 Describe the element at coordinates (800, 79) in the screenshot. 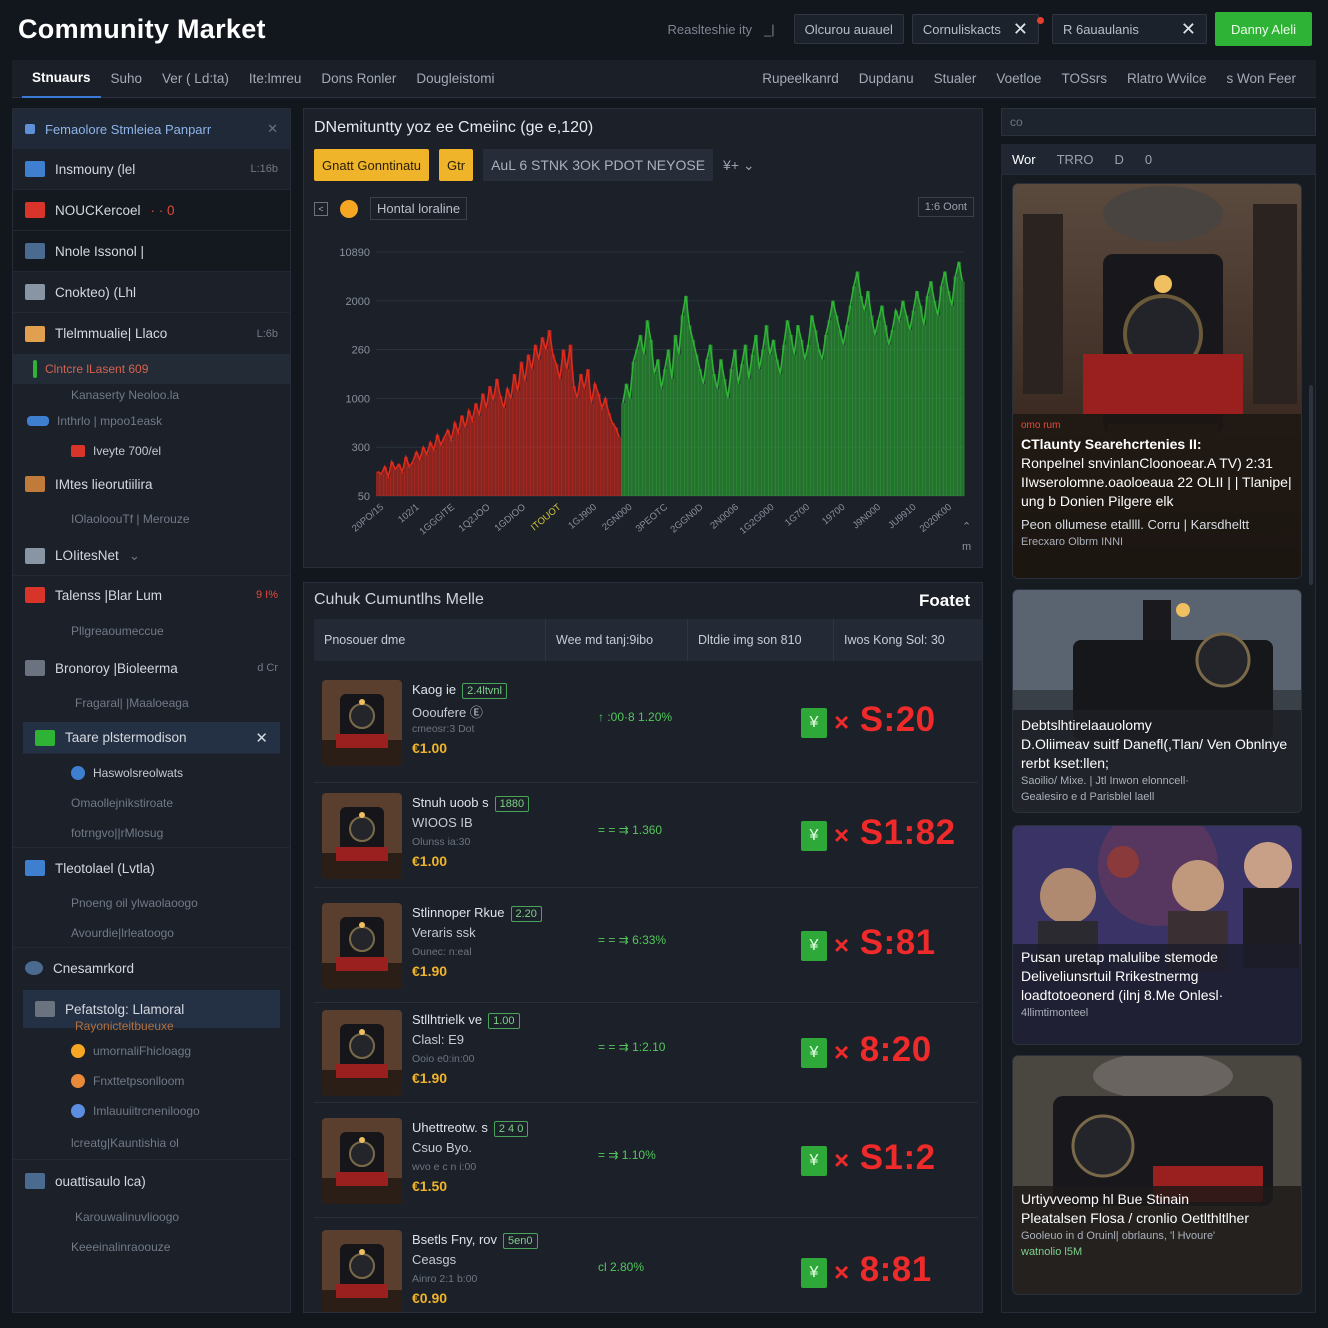

I see `nav-item: Rupeelkanrd` at that location.